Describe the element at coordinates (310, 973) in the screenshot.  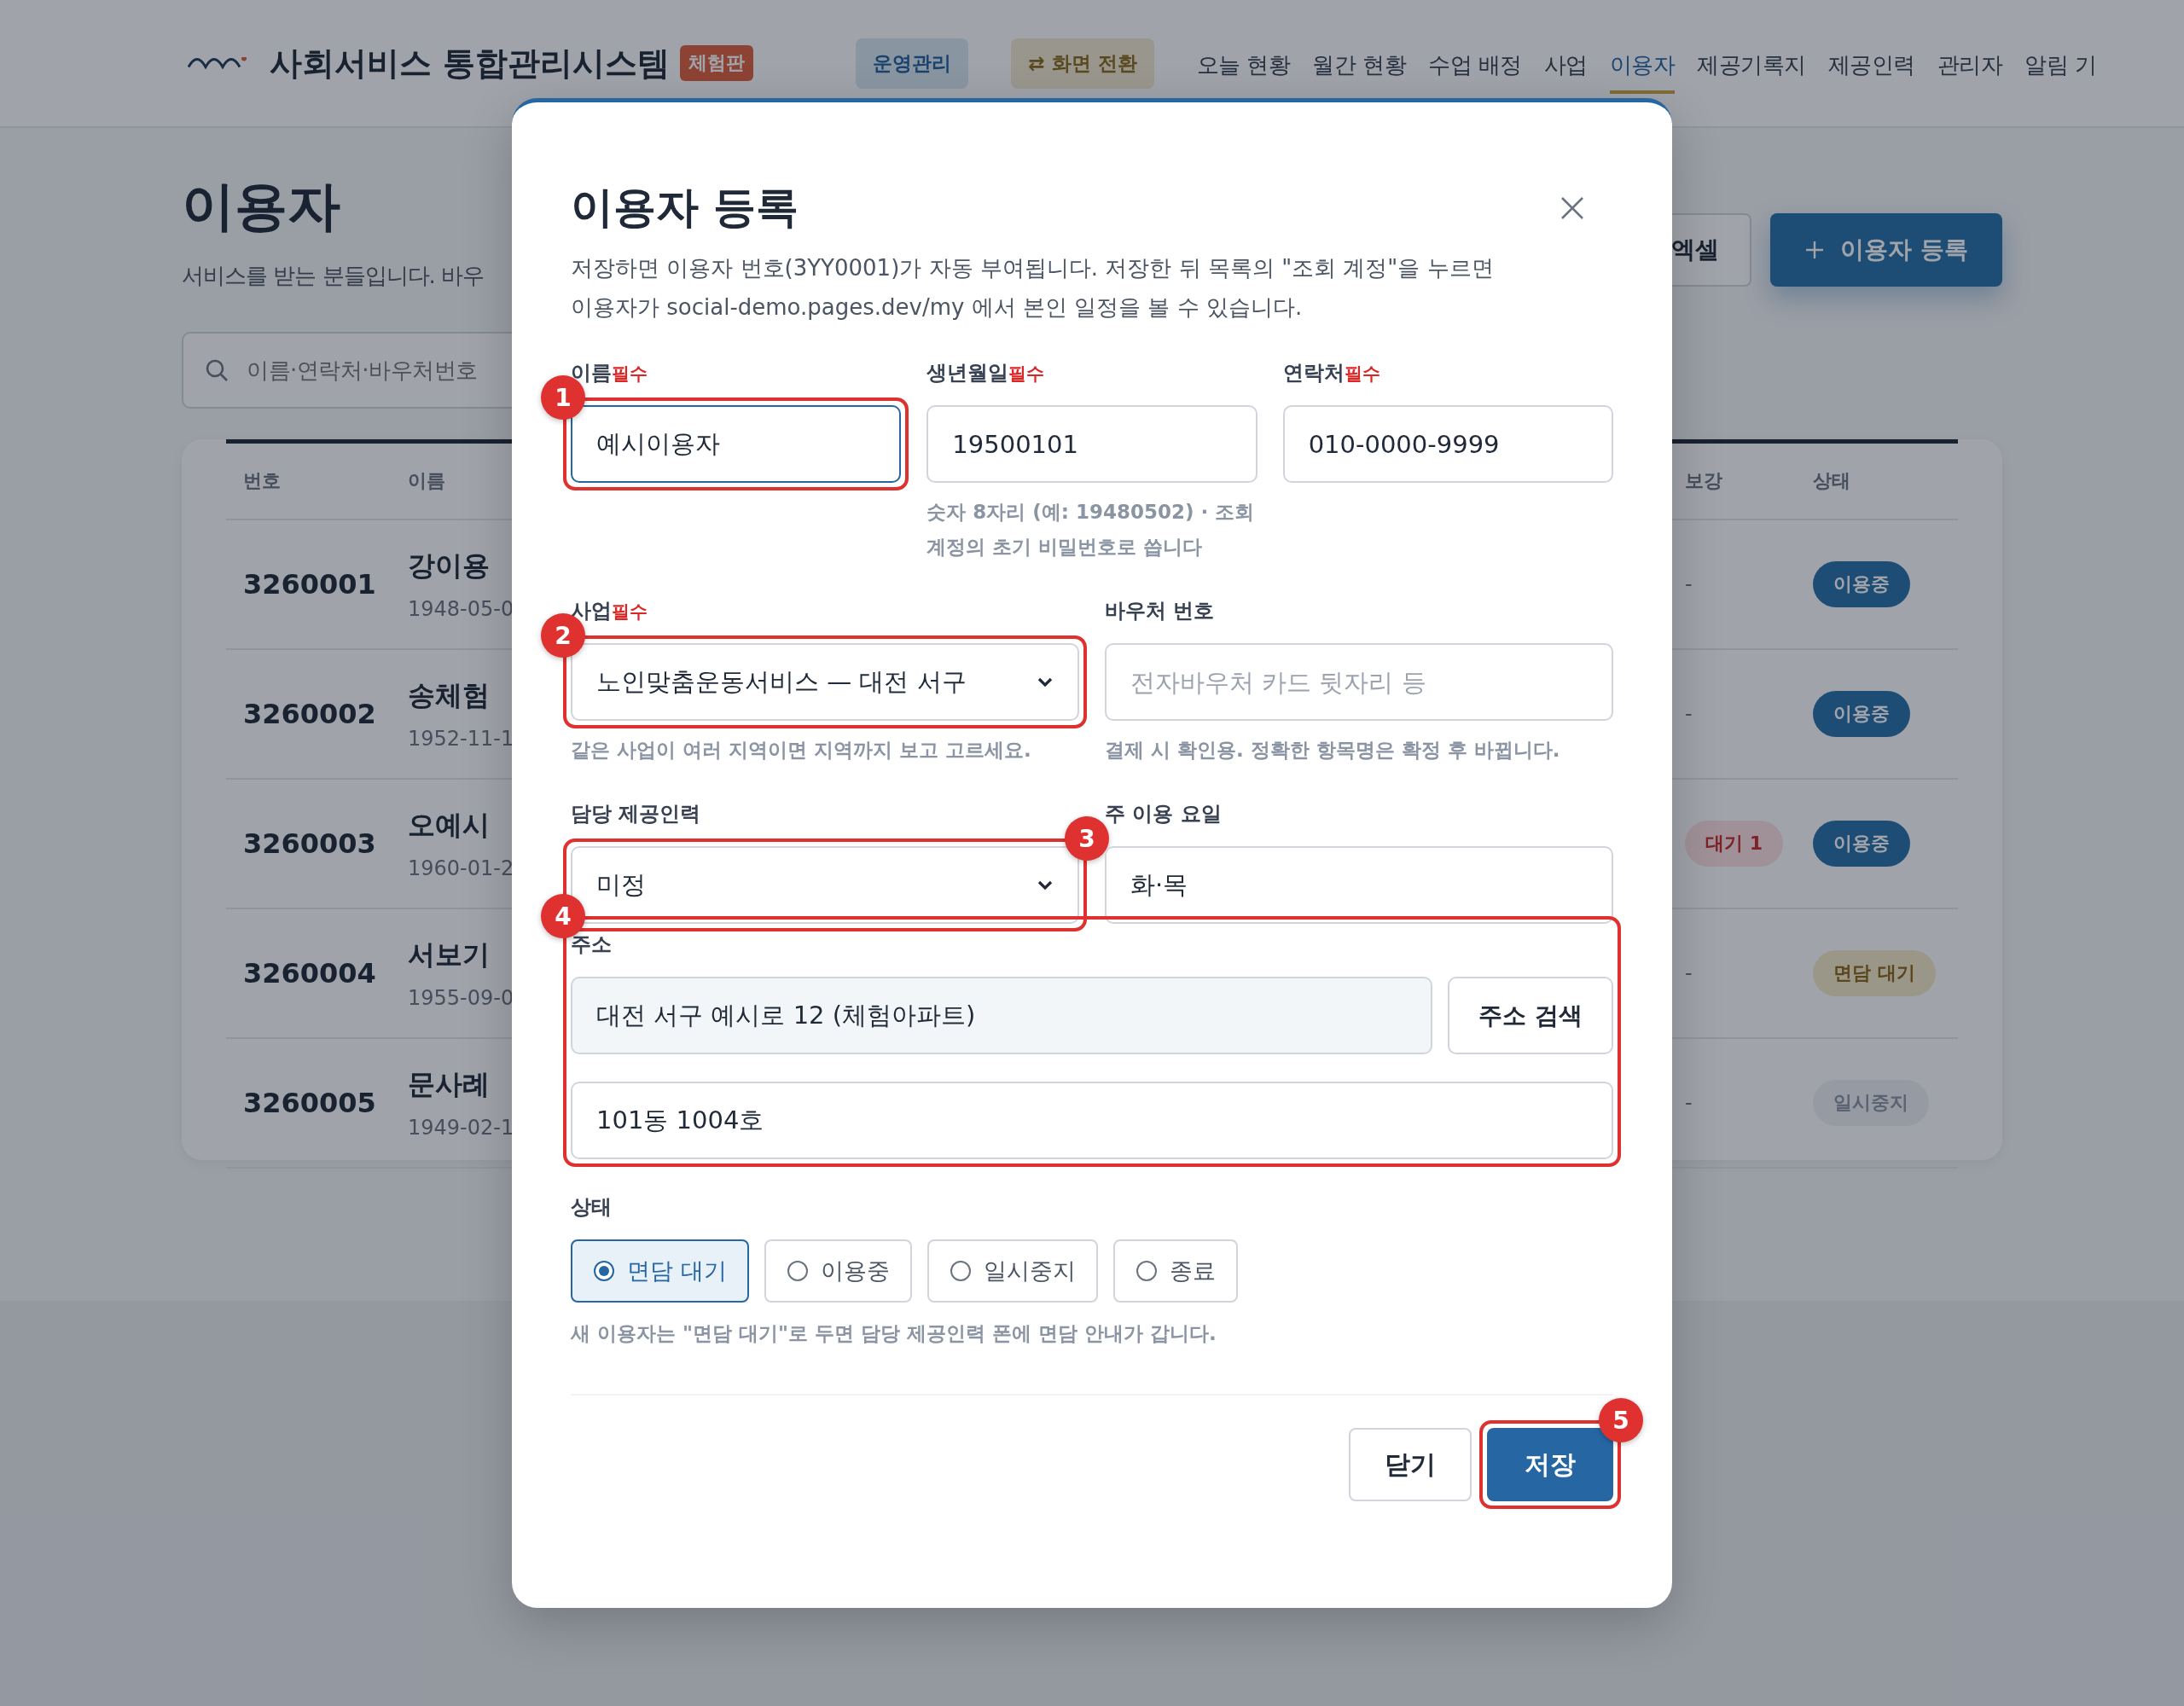
I see `table-cell-text: 3260004` at that location.